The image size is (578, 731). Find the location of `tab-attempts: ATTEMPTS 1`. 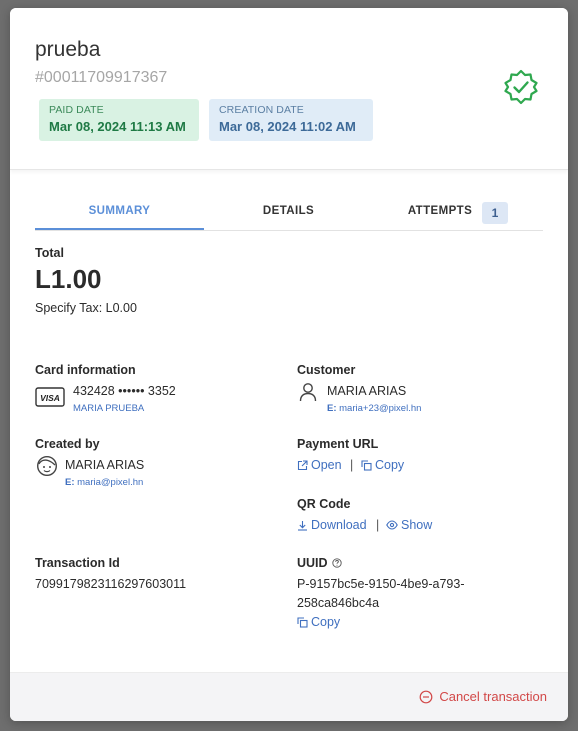

tab-attempts: ATTEMPTS 1 is located at coordinates (458, 213).